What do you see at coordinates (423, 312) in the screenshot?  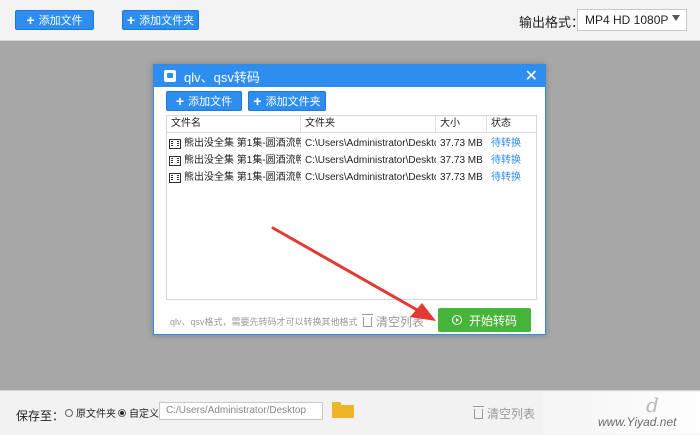 I see `arrow-head` at bounding box center [423, 312].